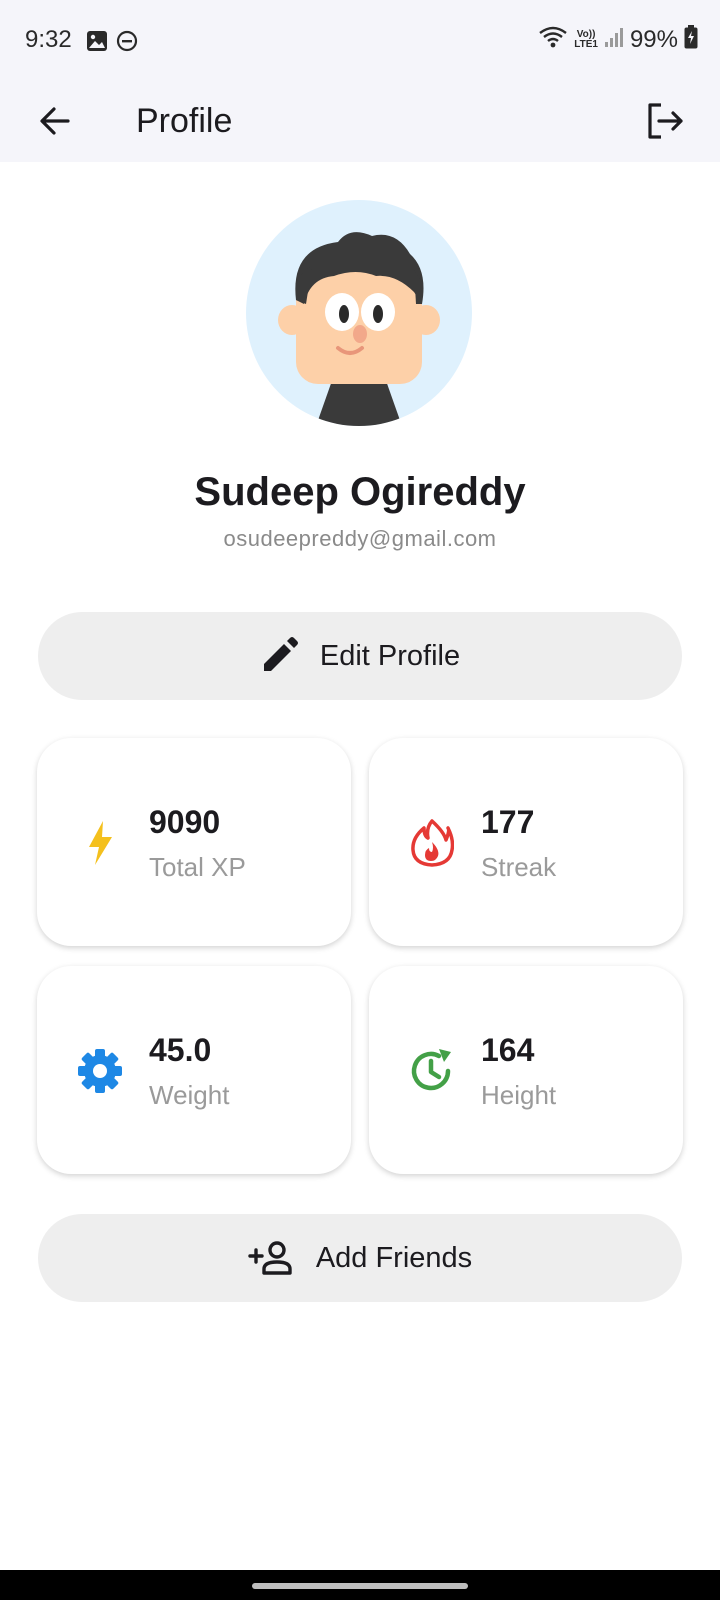 This screenshot has height=1600, width=720. Describe the element at coordinates (194, 1070) in the screenshot. I see `stat-card-weight: 45.0 Weight` at that location.